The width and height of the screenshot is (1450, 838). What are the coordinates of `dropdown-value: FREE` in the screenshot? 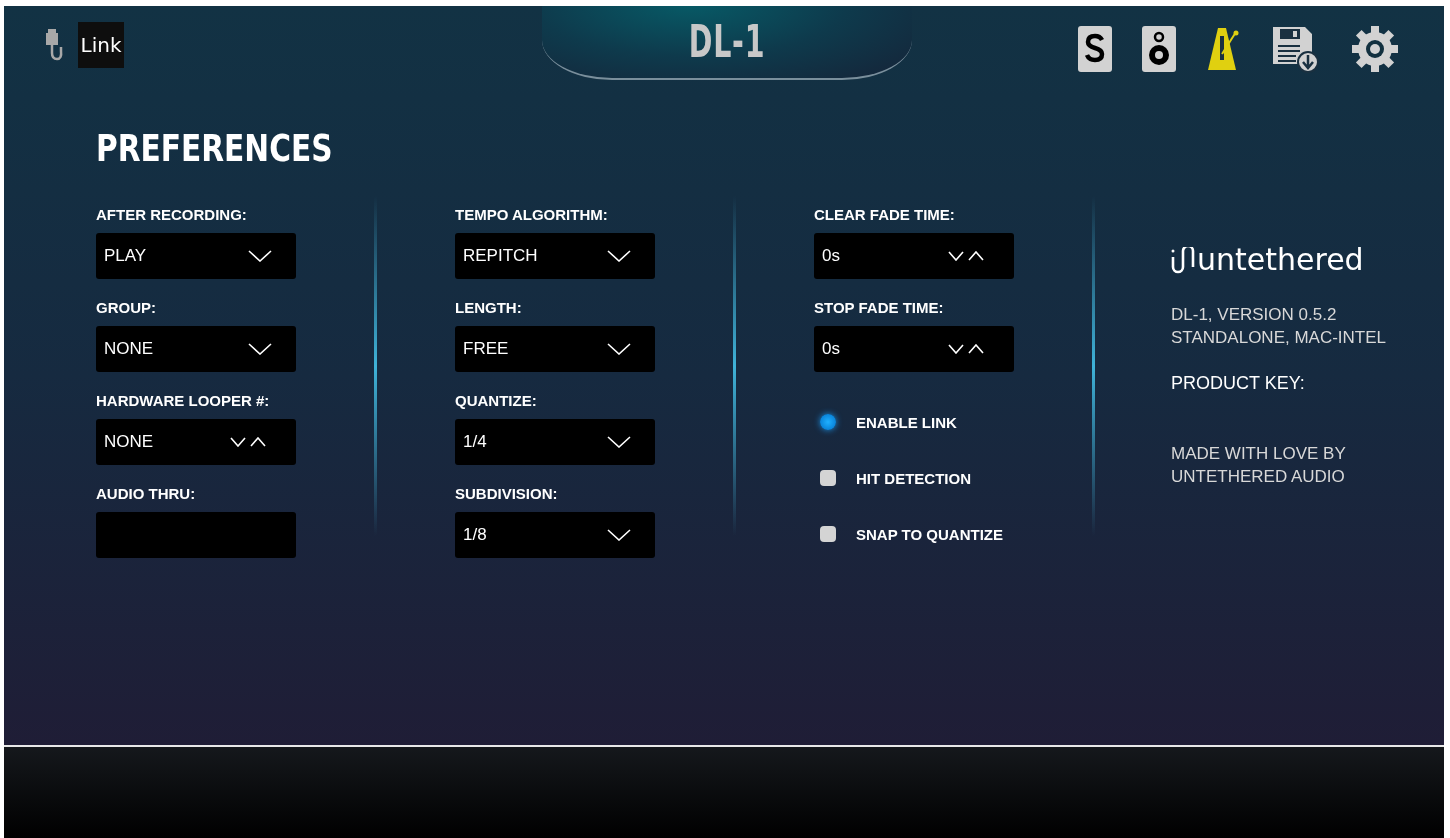 It's located at (486, 349).